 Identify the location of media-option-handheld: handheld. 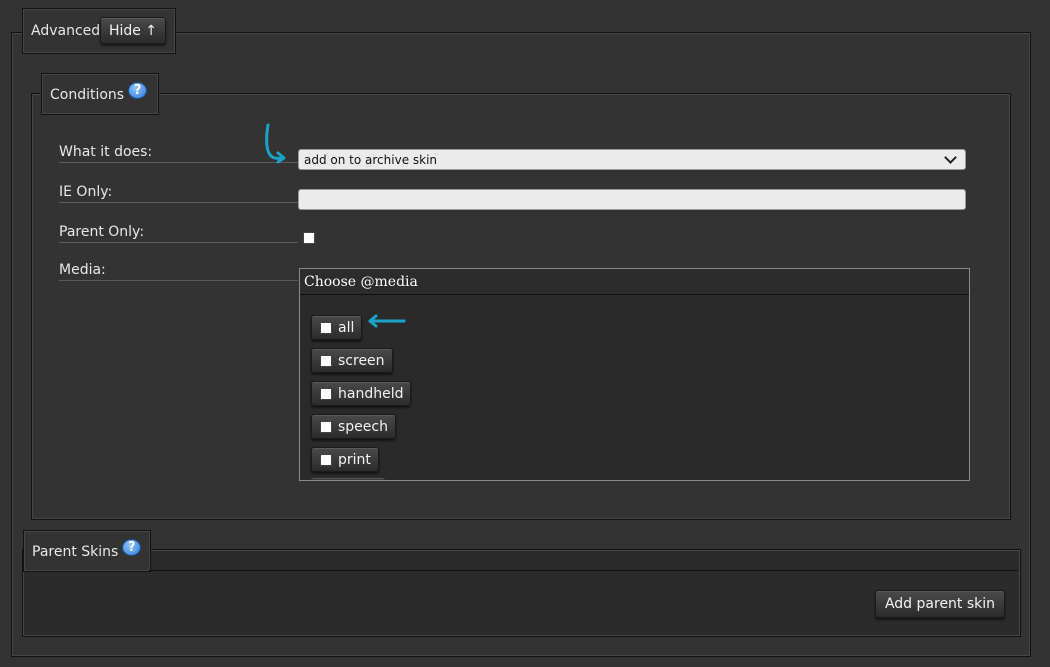
(361, 393).